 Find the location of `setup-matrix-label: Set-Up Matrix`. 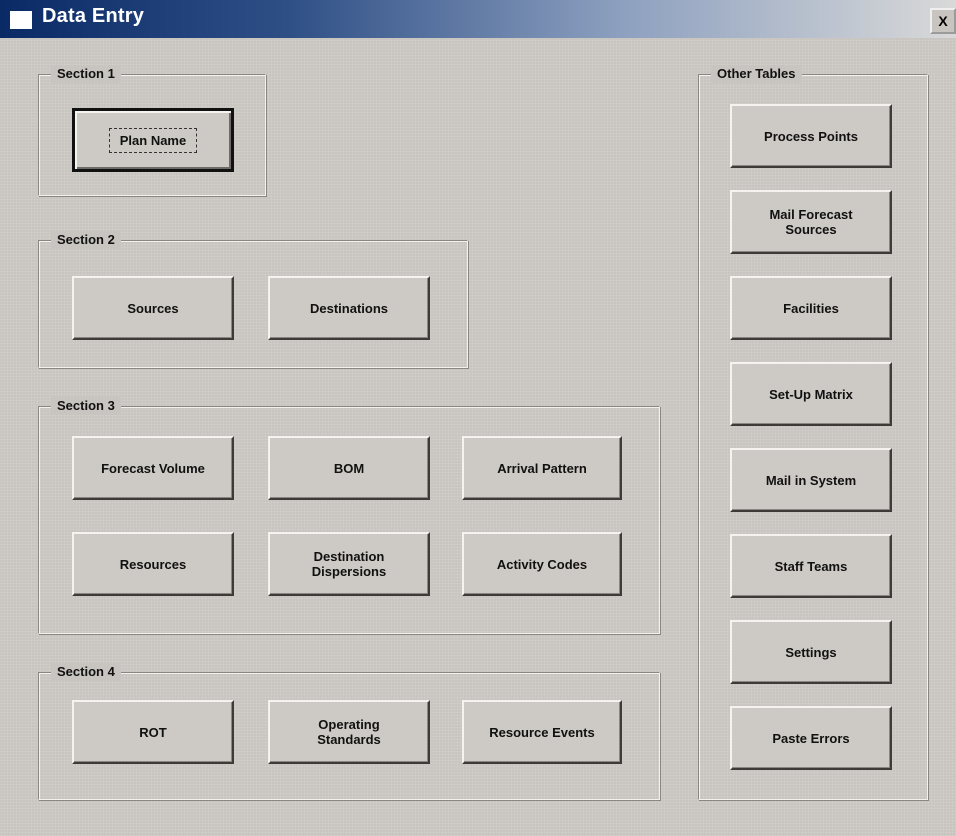

setup-matrix-label: Set-Up Matrix is located at coordinates (811, 394).